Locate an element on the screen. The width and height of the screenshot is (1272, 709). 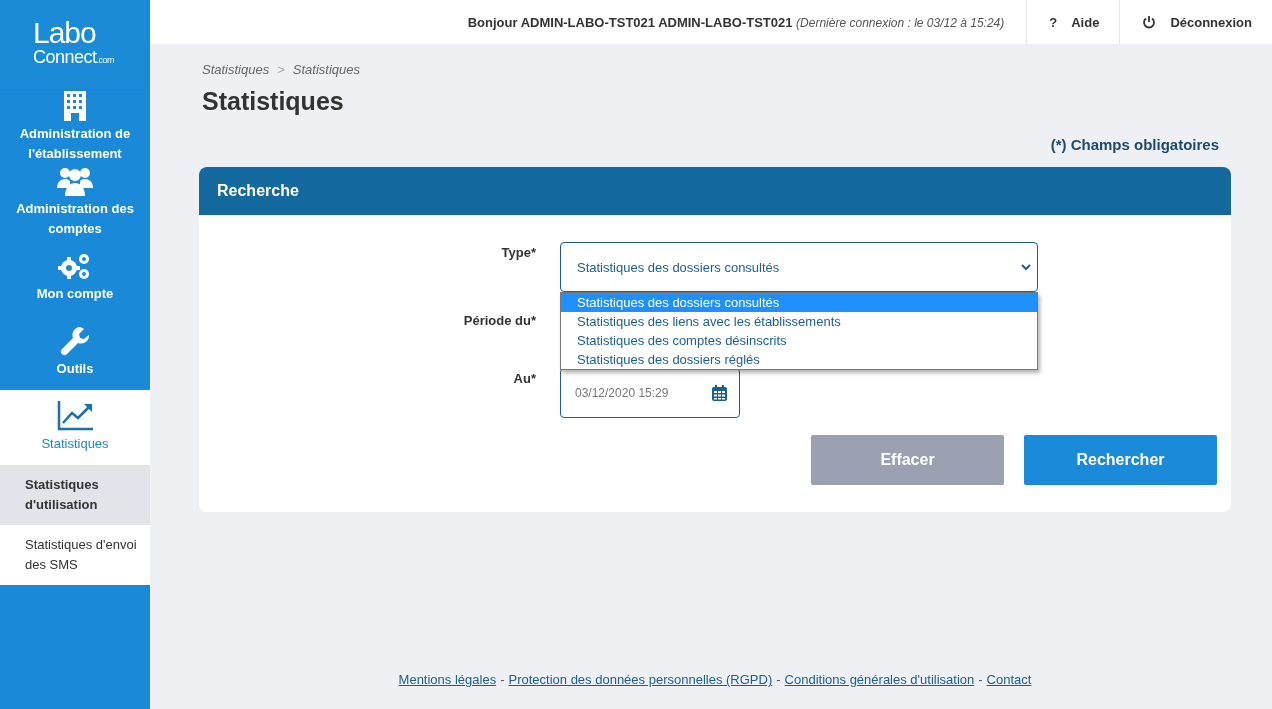
submenu-item: Statistiques d'envoi des SMS is located at coordinates (75, 555).